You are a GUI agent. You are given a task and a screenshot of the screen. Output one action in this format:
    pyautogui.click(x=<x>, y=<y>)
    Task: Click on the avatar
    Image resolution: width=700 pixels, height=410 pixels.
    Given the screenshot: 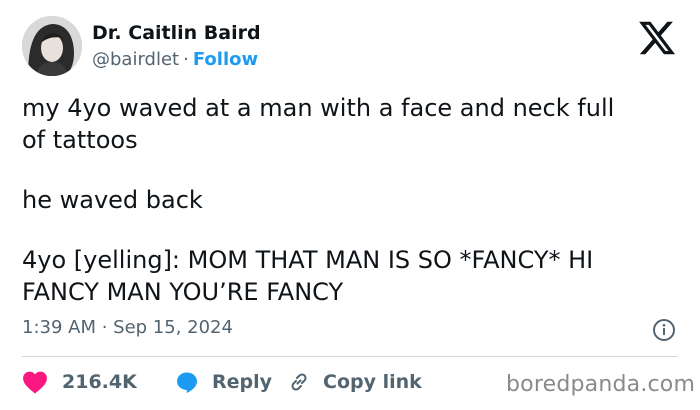 What is the action you would take?
    pyautogui.click(x=52, y=46)
    